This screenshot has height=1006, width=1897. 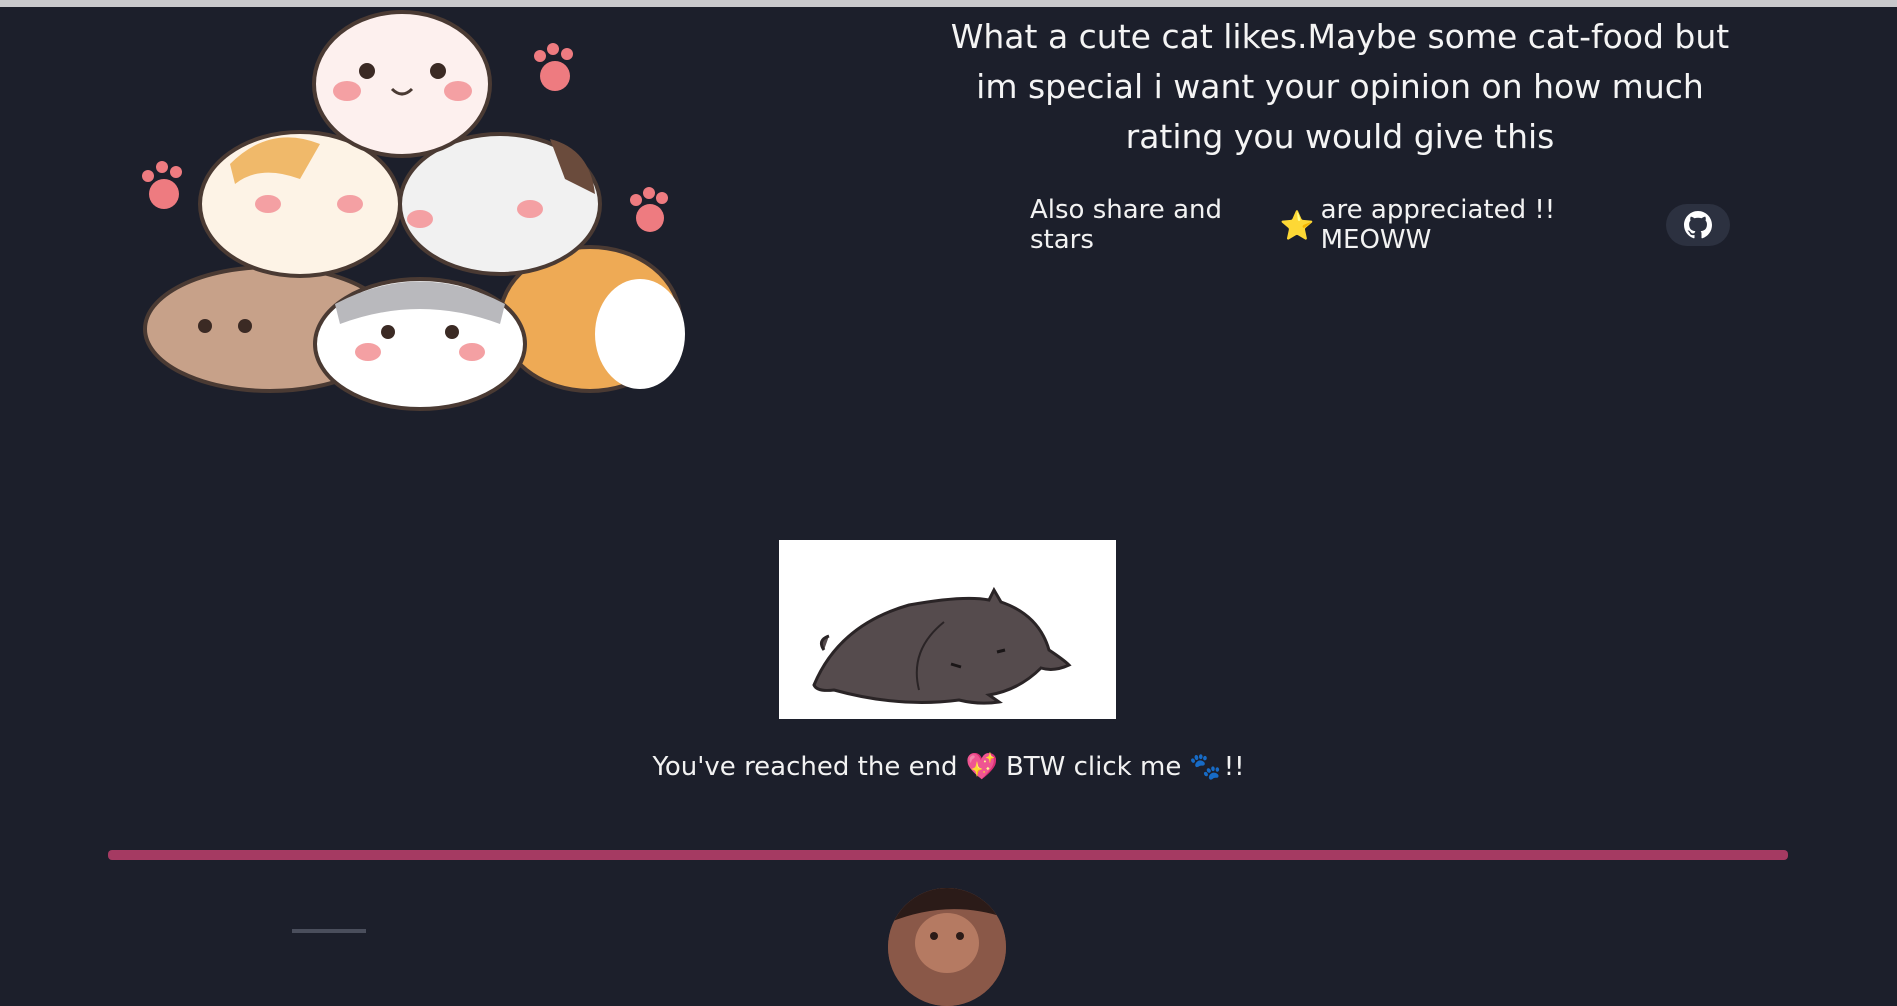 I want to click on footer-divider, so click(x=948, y=855).